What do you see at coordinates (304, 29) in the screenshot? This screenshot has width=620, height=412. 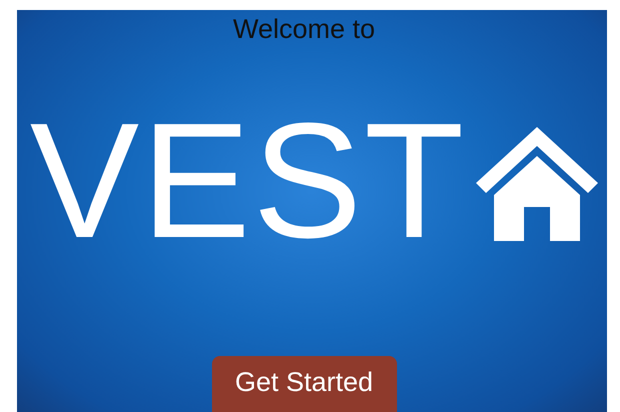 I see `welcome-heading: Welcome to` at bounding box center [304, 29].